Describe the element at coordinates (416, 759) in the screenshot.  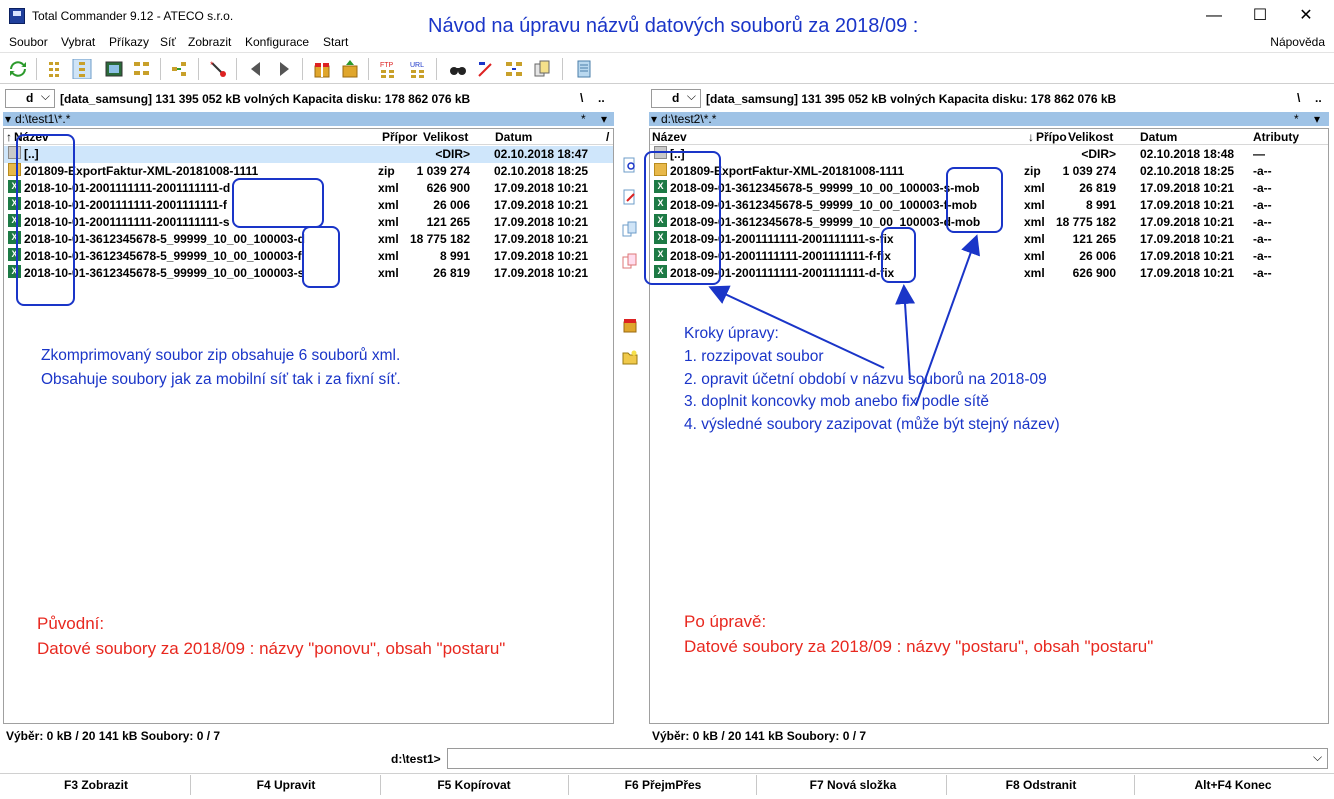
I see `command-prompt: d:\test1>` at that location.